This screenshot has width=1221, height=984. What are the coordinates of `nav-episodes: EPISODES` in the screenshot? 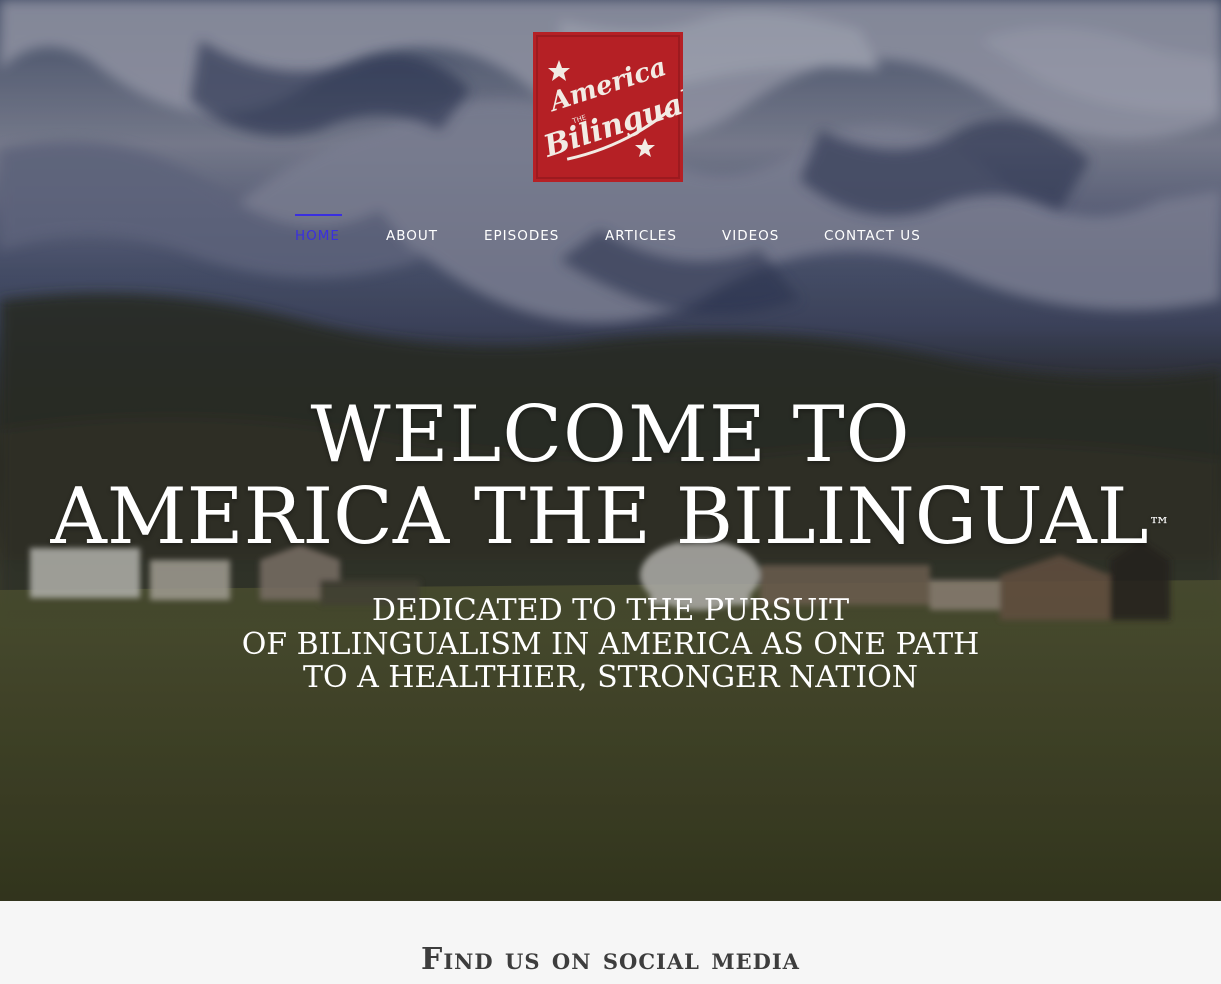 It's located at (521, 236).